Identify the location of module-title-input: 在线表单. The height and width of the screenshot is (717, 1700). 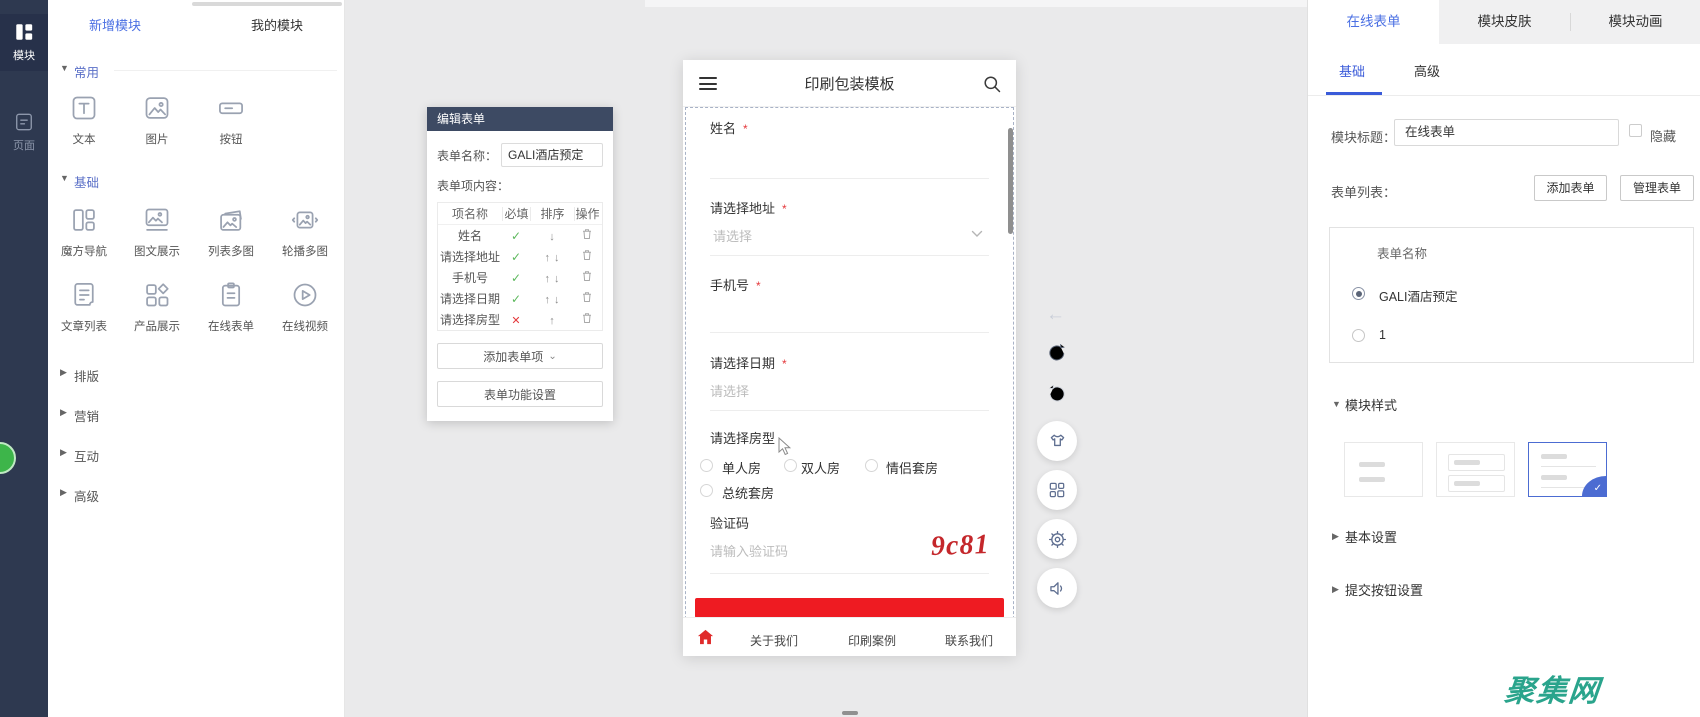
(1506, 132).